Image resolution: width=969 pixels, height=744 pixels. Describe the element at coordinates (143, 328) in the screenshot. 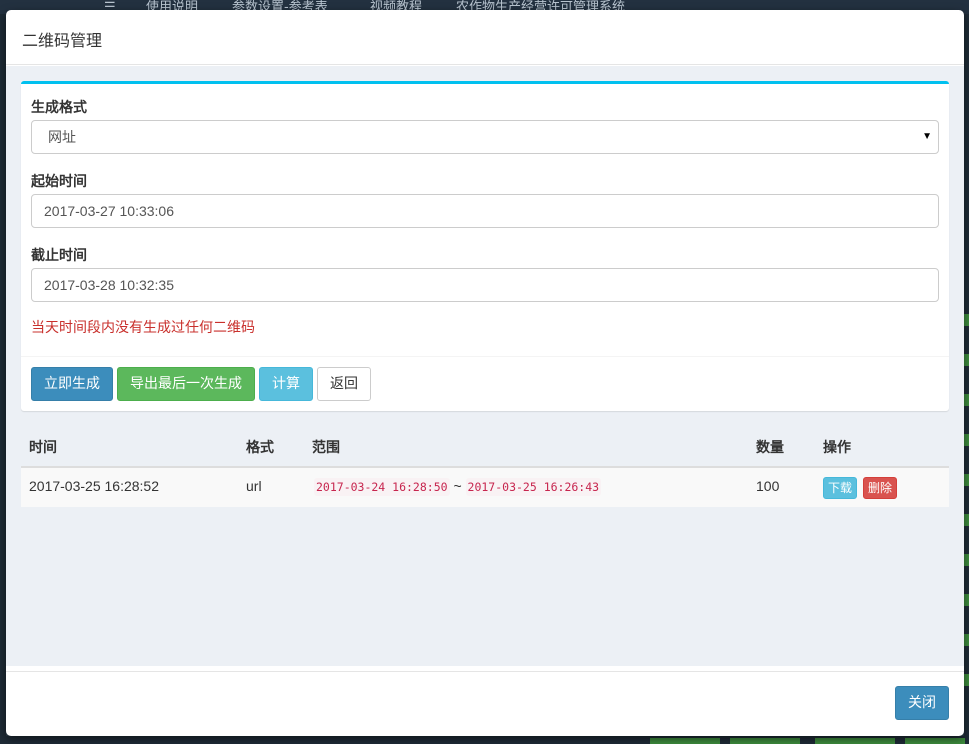

I see `no-qrcode-warning: 当天时间段内没有生成过任何二维码` at that location.